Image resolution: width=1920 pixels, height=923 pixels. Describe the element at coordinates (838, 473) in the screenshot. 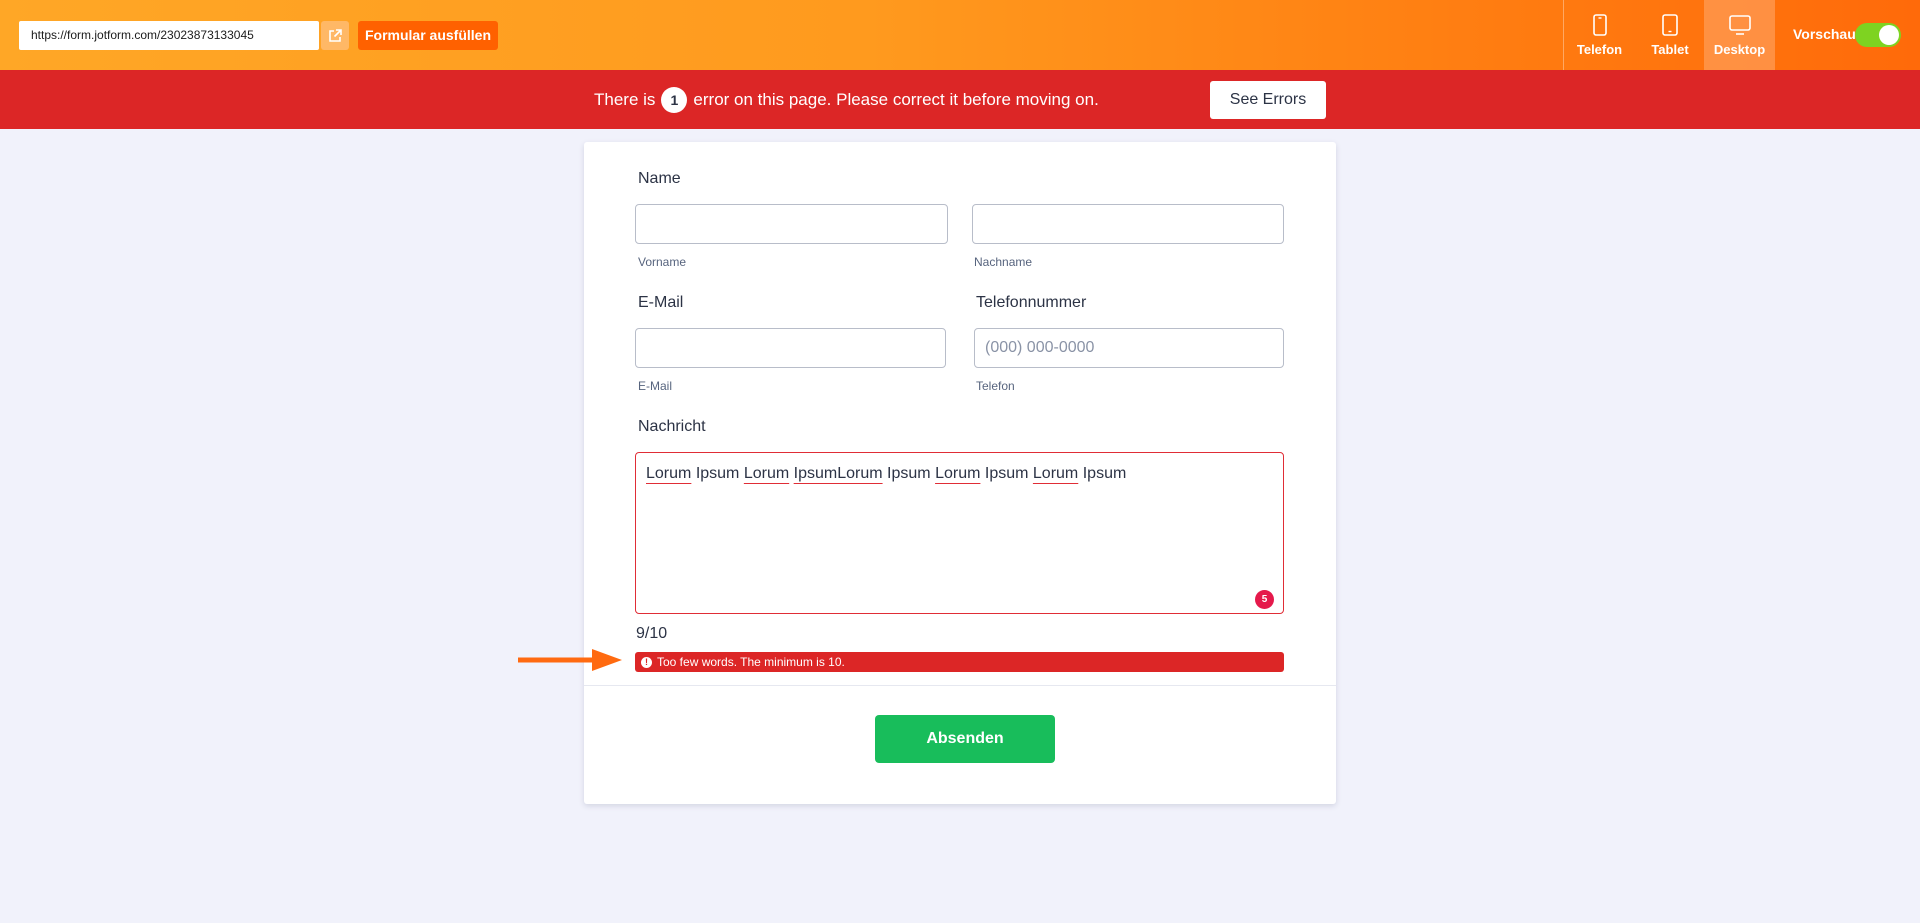

I see `message-word: IpsumLorum` at that location.